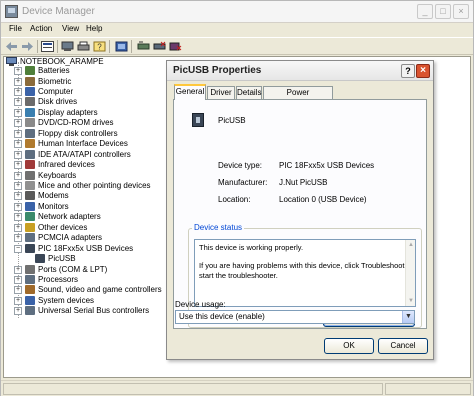 The image size is (474, 396). Describe the element at coordinates (300, 71) in the screenshot. I see `dialog-title-bar: PicUSB Properties ? ×` at that location.